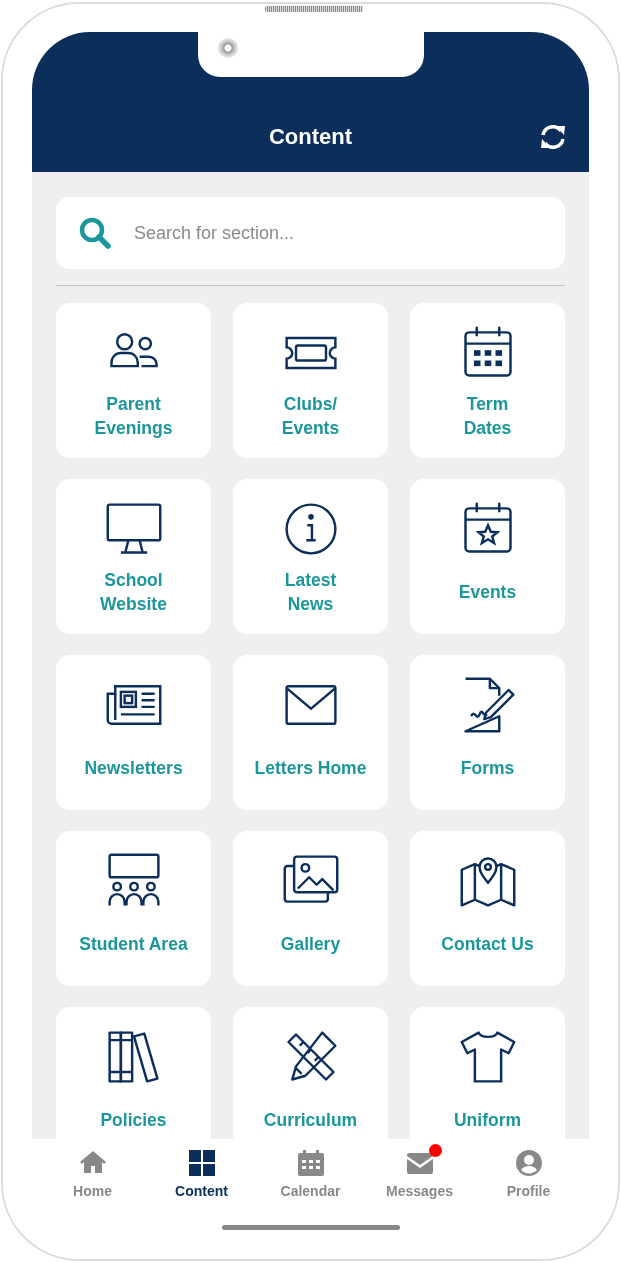 This screenshot has height=1263, width=621. Describe the element at coordinates (133, 944) in the screenshot. I see `tile-label: Student Area` at that location.